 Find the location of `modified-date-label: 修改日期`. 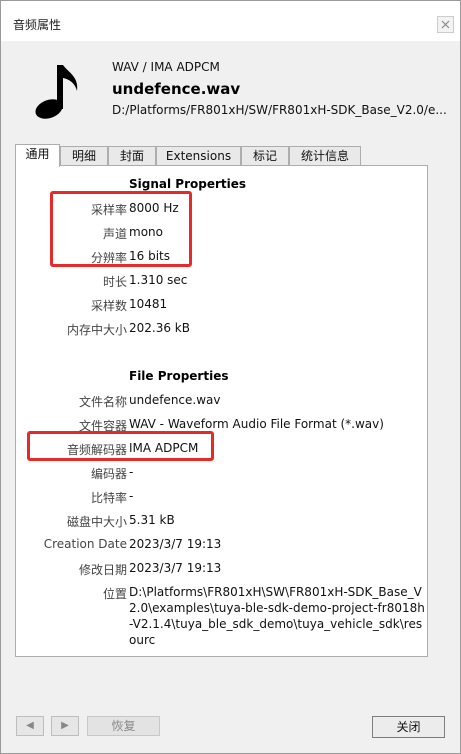

modified-date-label: 修改日期 is located at coordinates (102, 570).